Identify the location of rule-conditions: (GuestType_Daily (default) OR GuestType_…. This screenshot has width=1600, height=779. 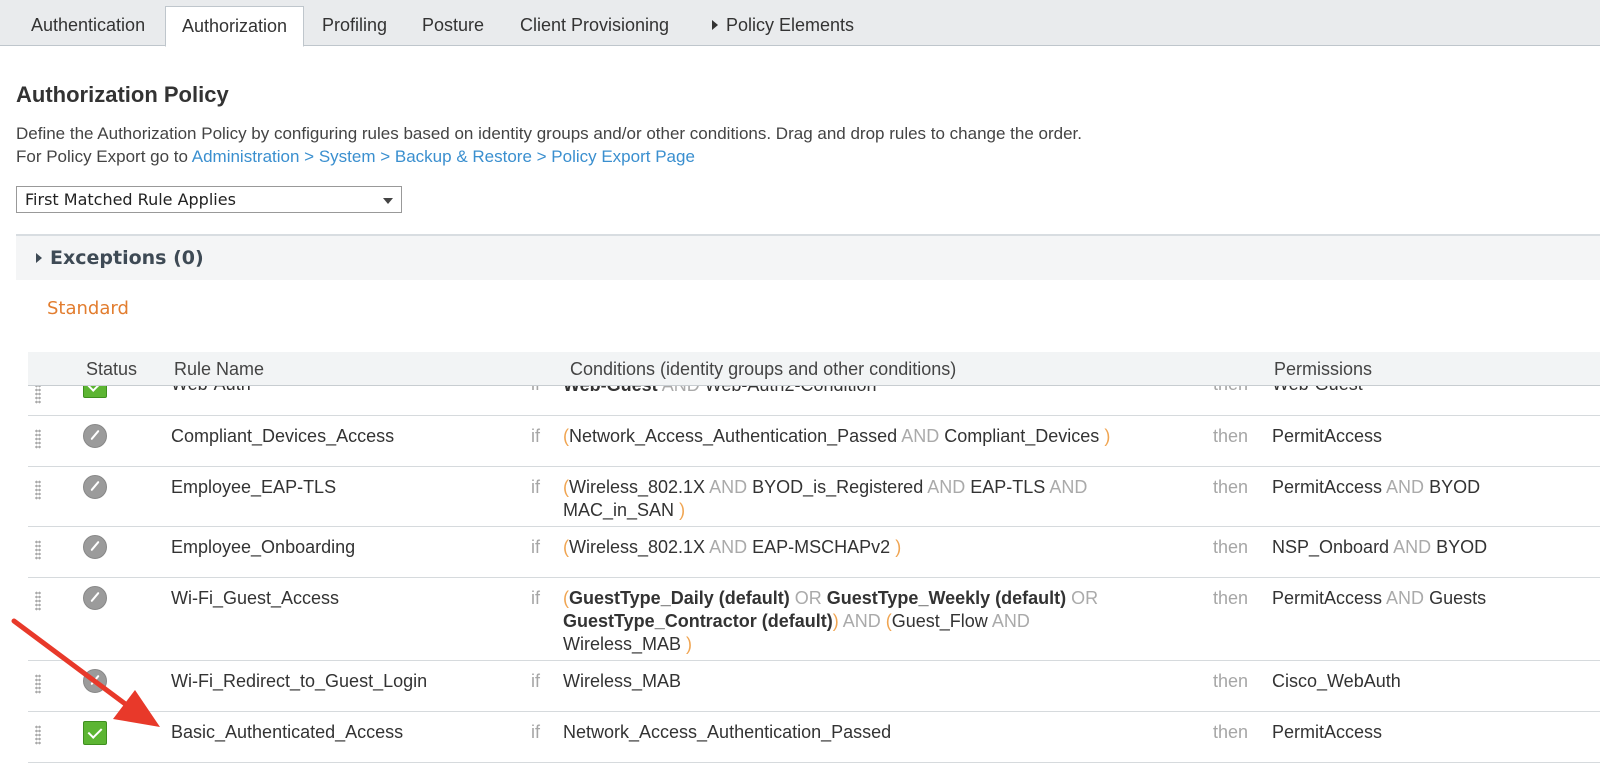
(843, 621).